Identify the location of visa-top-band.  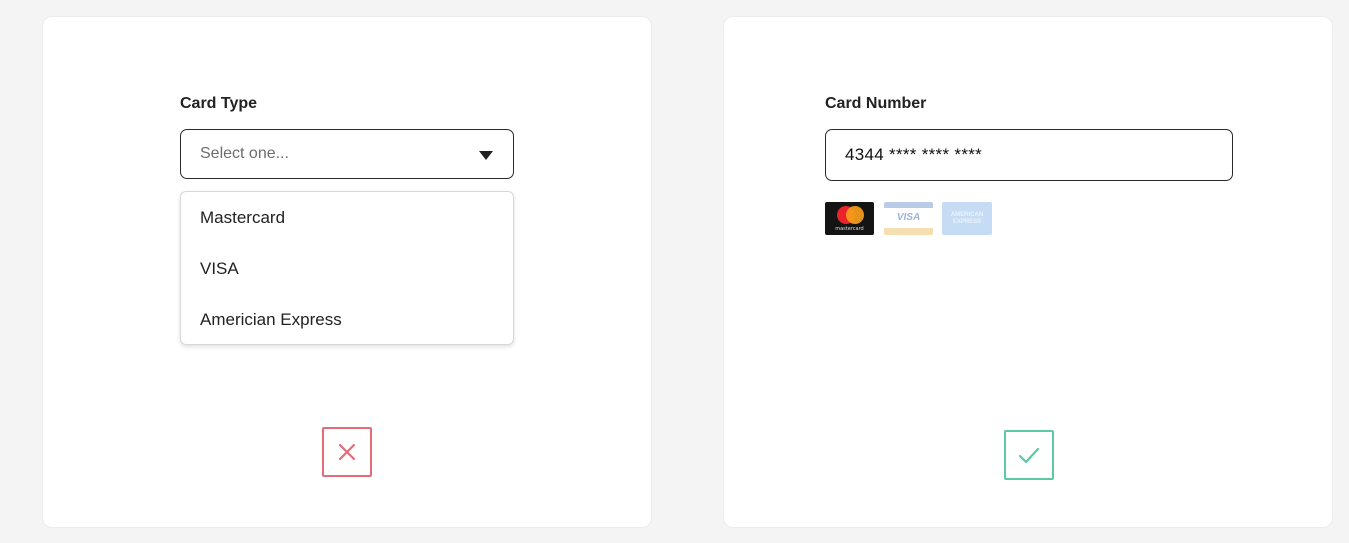
(908, 205).